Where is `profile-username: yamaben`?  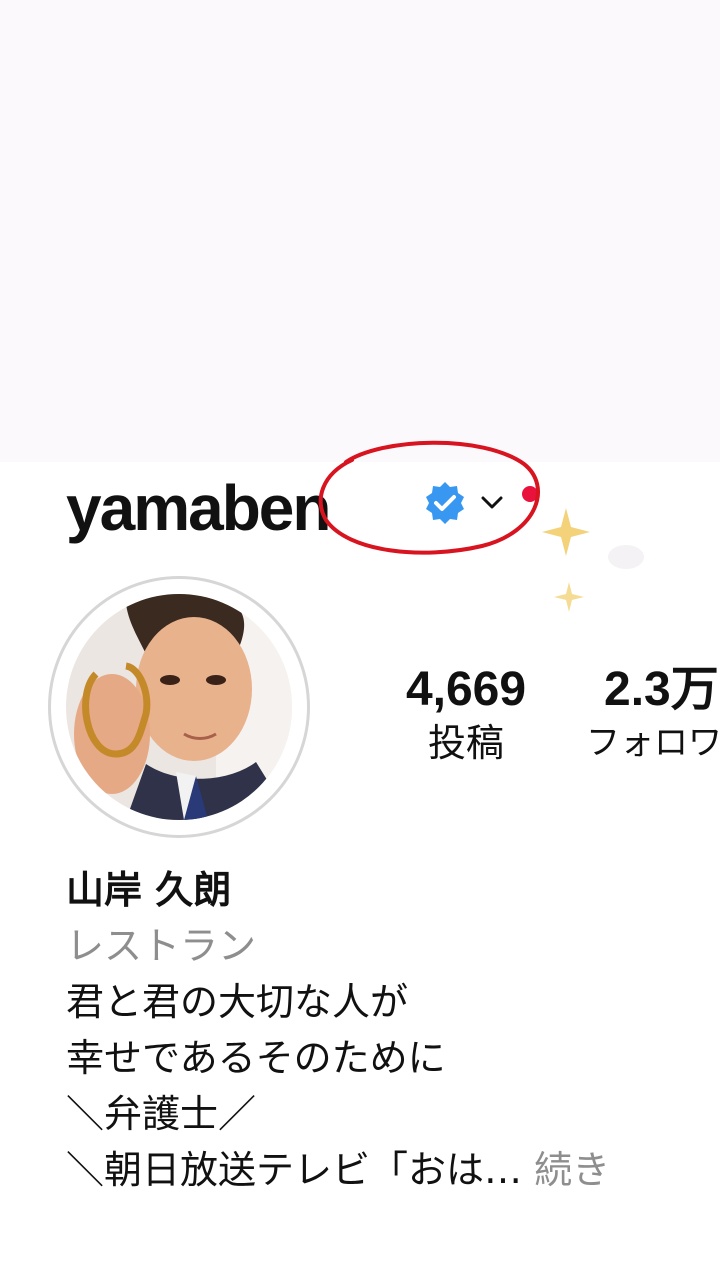
profile-username: yamaben is located at coordinates (198, 508).